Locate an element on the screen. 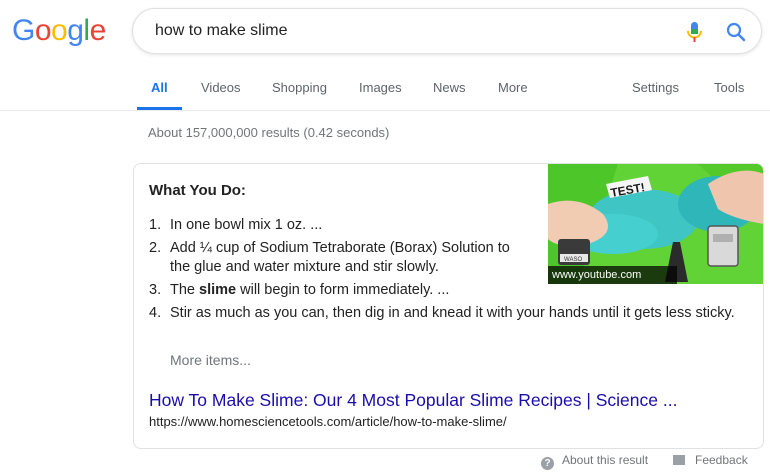  tab-more: More is located at coordinates (513, 87).